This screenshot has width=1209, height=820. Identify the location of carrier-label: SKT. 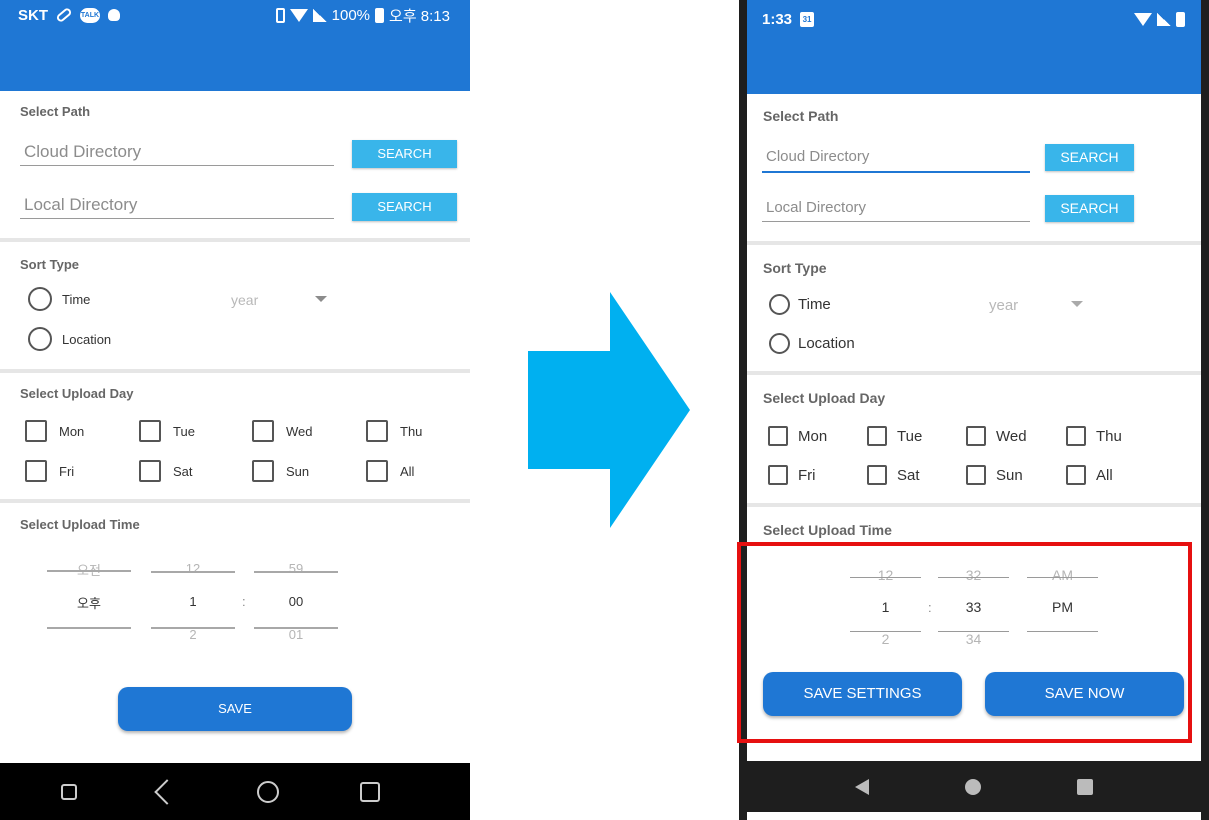
(33, 15).